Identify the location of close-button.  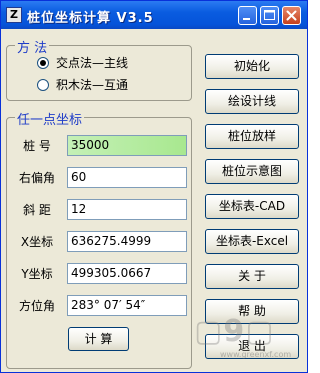
(291, 15).